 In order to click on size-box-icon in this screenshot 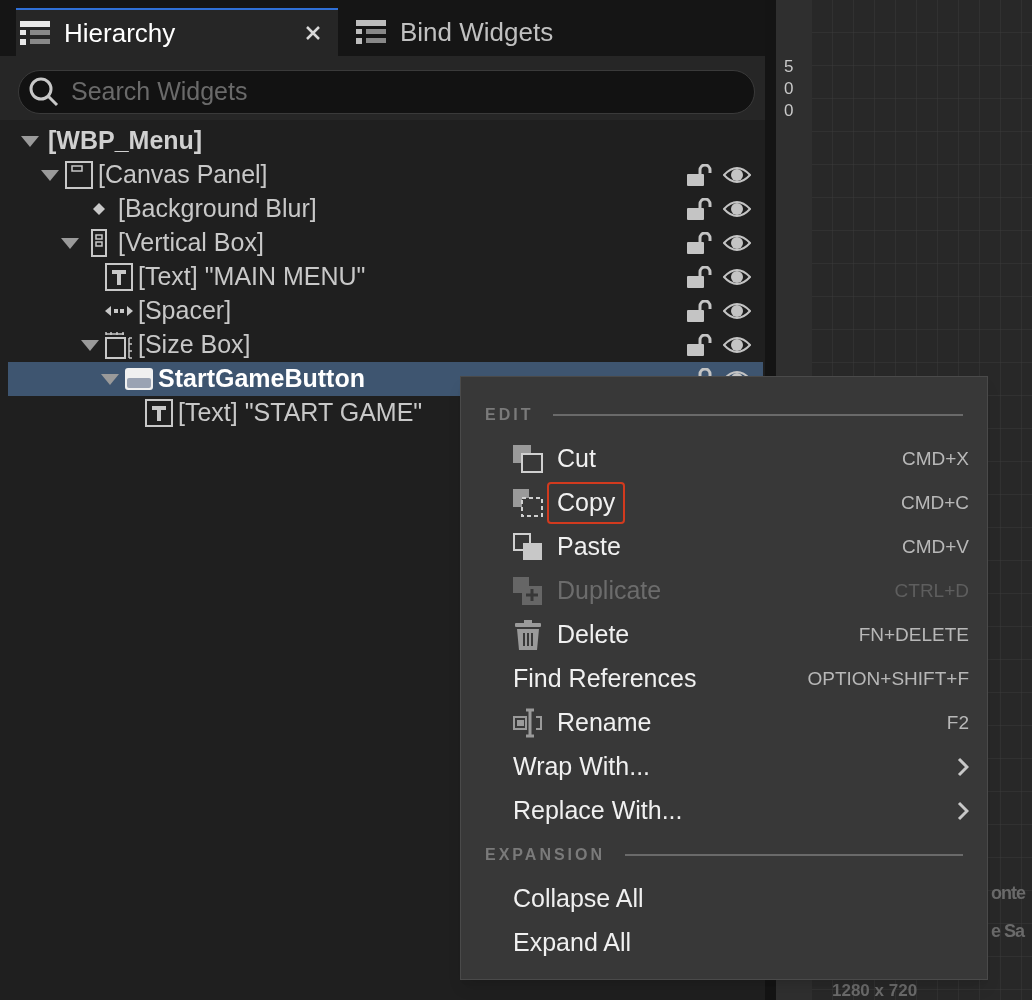, I will do `click(119, 345)`.